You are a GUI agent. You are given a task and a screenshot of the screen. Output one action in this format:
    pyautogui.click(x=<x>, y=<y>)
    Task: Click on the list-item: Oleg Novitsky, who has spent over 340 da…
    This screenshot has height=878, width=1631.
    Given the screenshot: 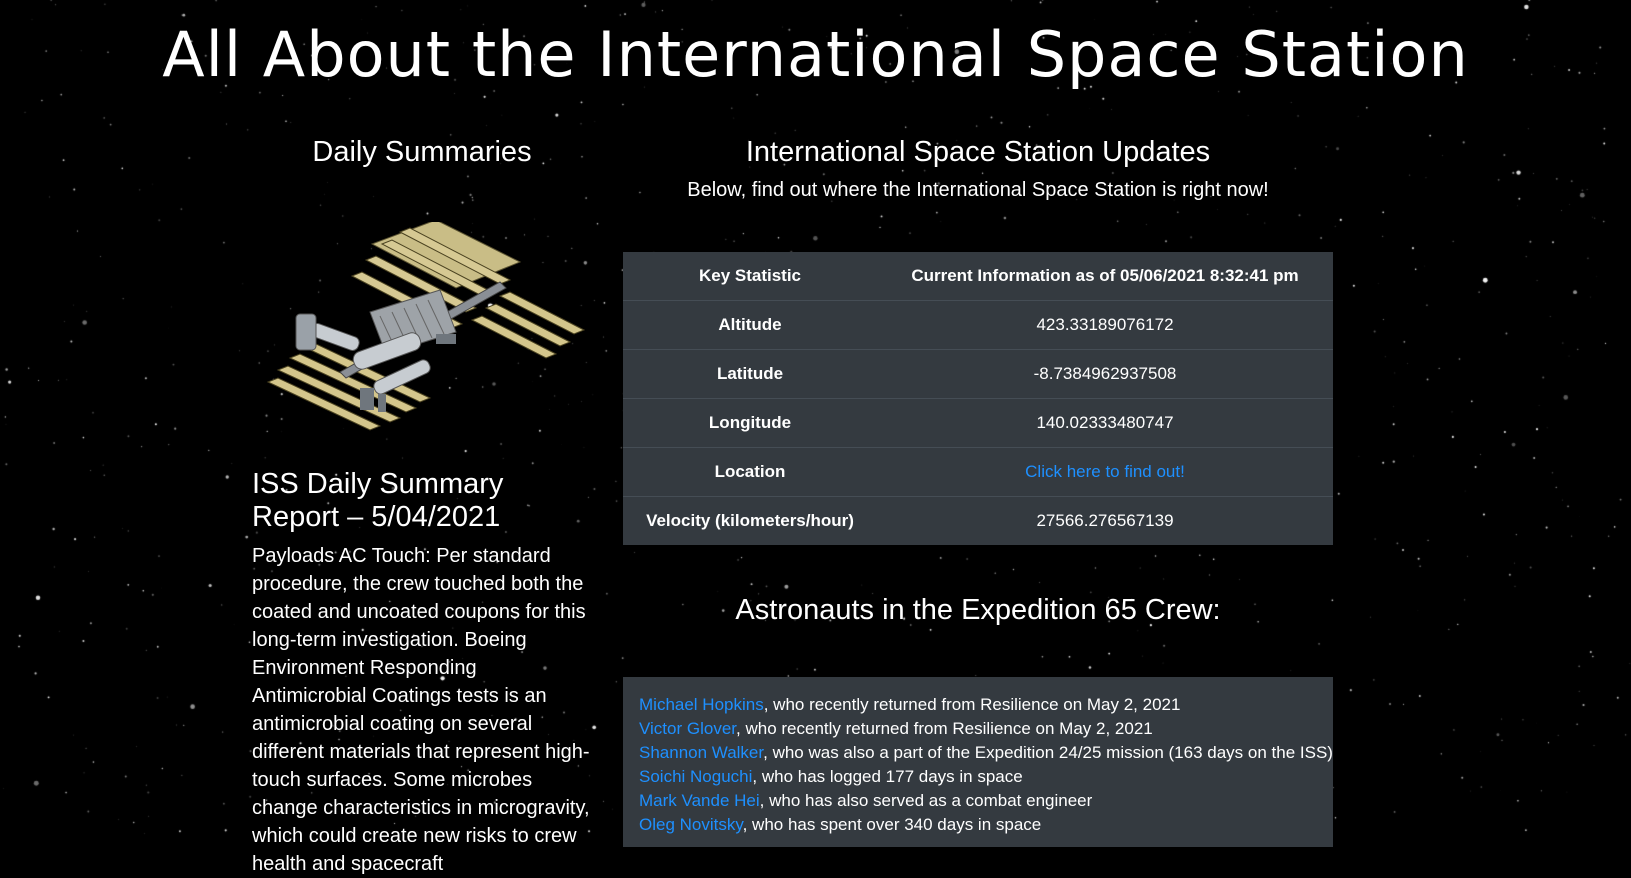 What is the action you would take?
    pyautogui.click(x=978, y=825)
    